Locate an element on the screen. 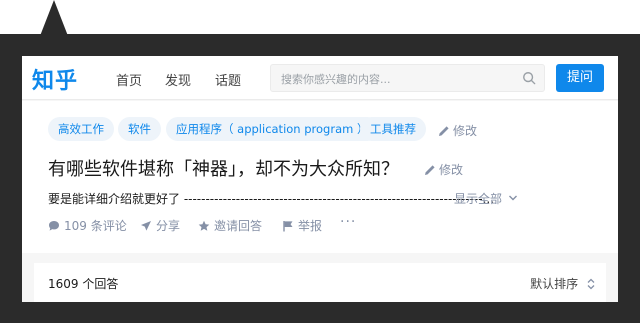 The height and width of the screenshot is (323, 640). answer-count: 1609 个回答 is located at coordinates (83, 284).